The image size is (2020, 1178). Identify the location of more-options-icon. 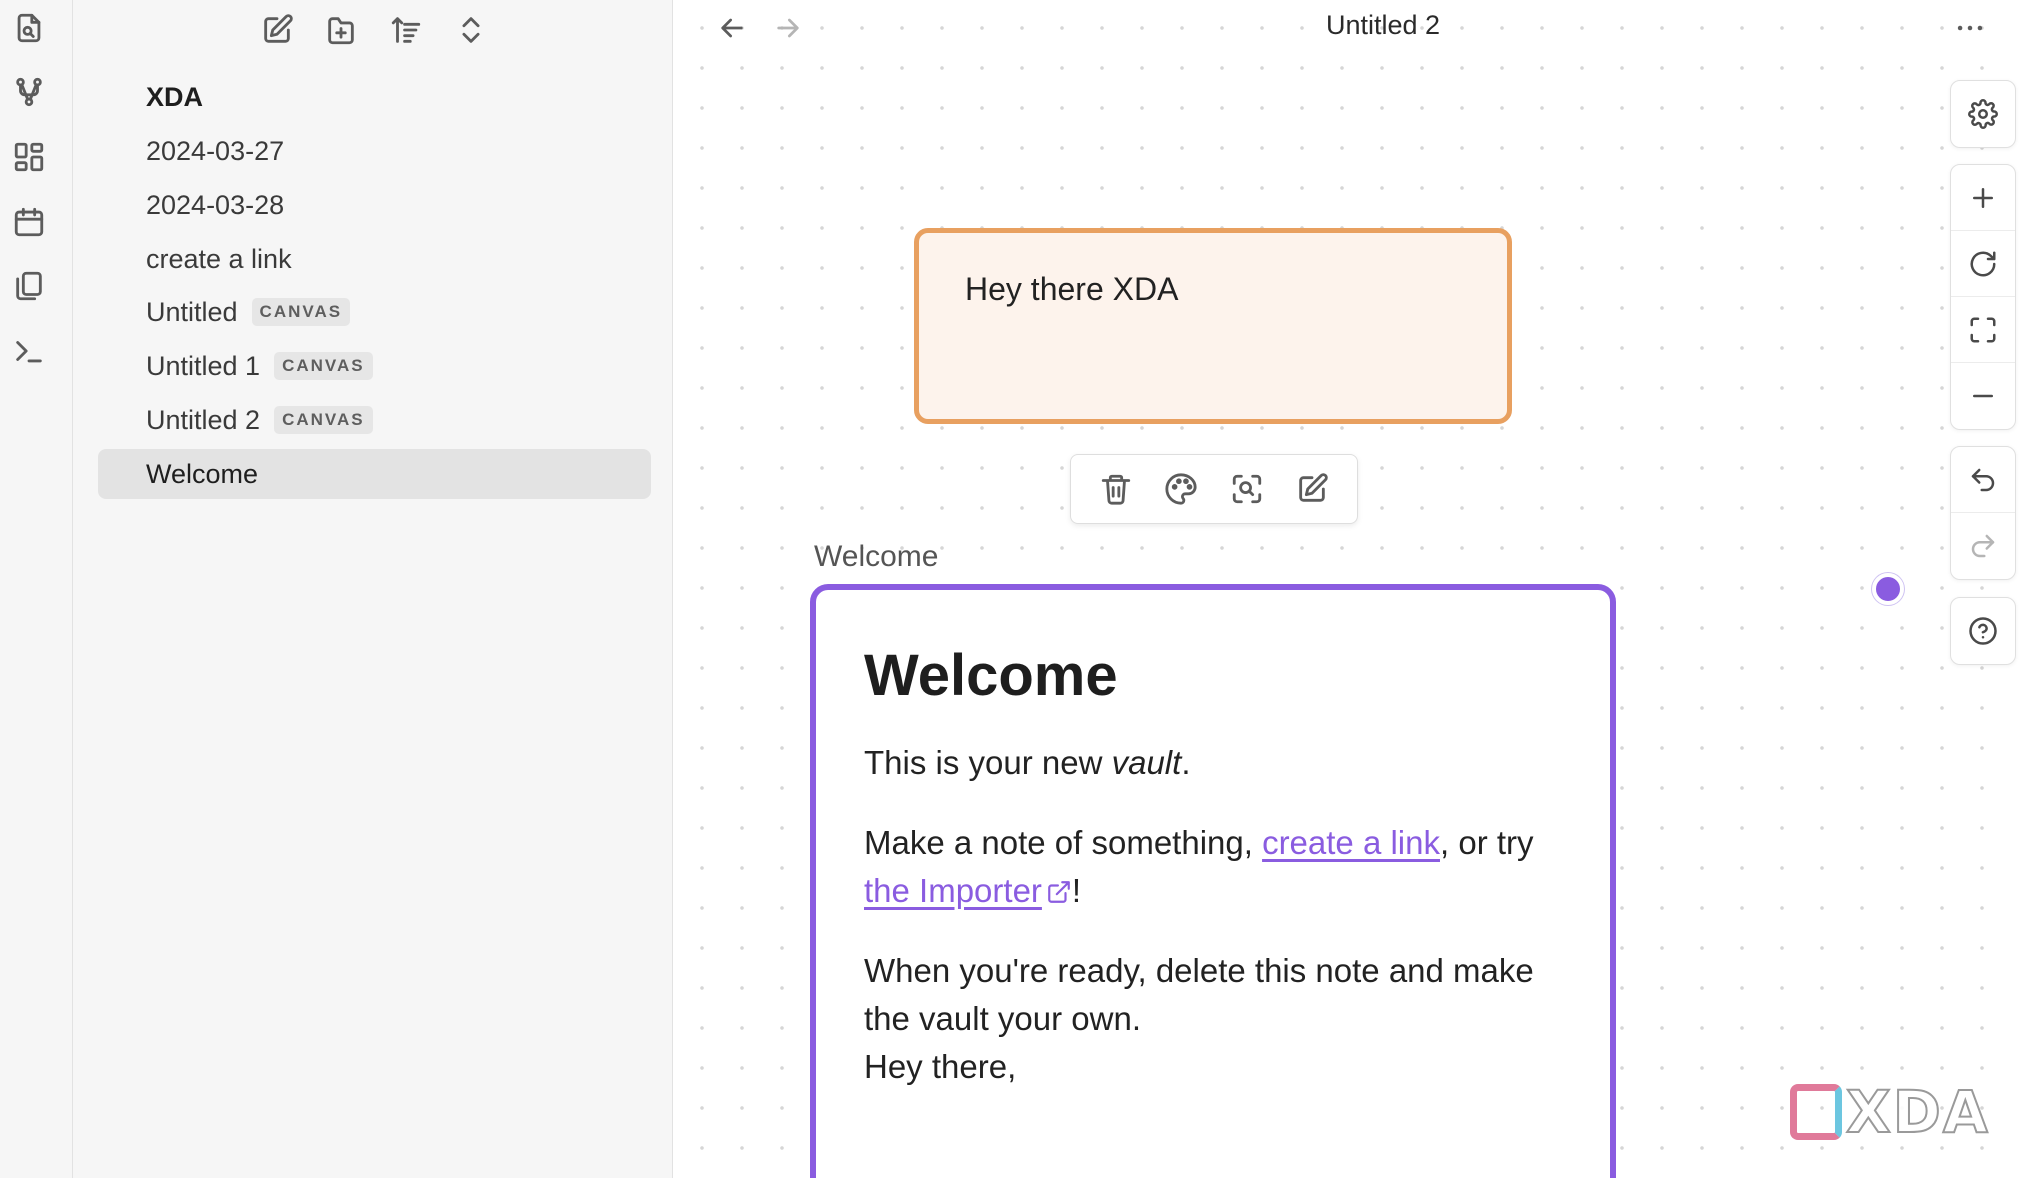
(1970, 28).